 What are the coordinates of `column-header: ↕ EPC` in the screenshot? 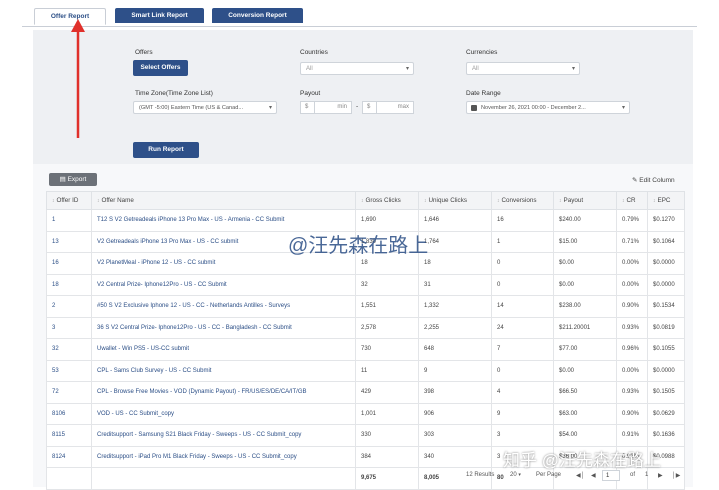 It's located at (666, 200).